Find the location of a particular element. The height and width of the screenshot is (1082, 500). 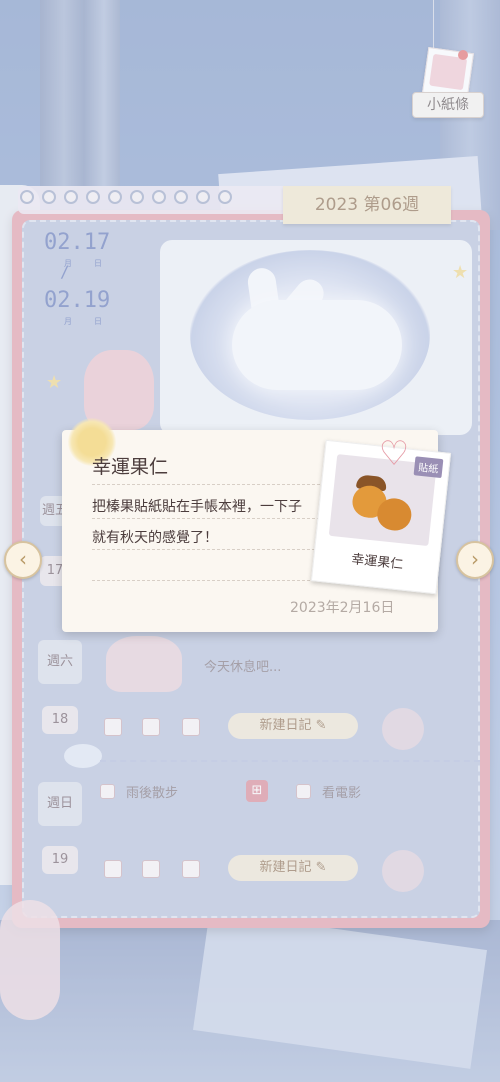

popup-description: 把榛果貼紙貼在手帳本裡，一下子就有秋天的感覺了！ is located at coordinates (197, 522).